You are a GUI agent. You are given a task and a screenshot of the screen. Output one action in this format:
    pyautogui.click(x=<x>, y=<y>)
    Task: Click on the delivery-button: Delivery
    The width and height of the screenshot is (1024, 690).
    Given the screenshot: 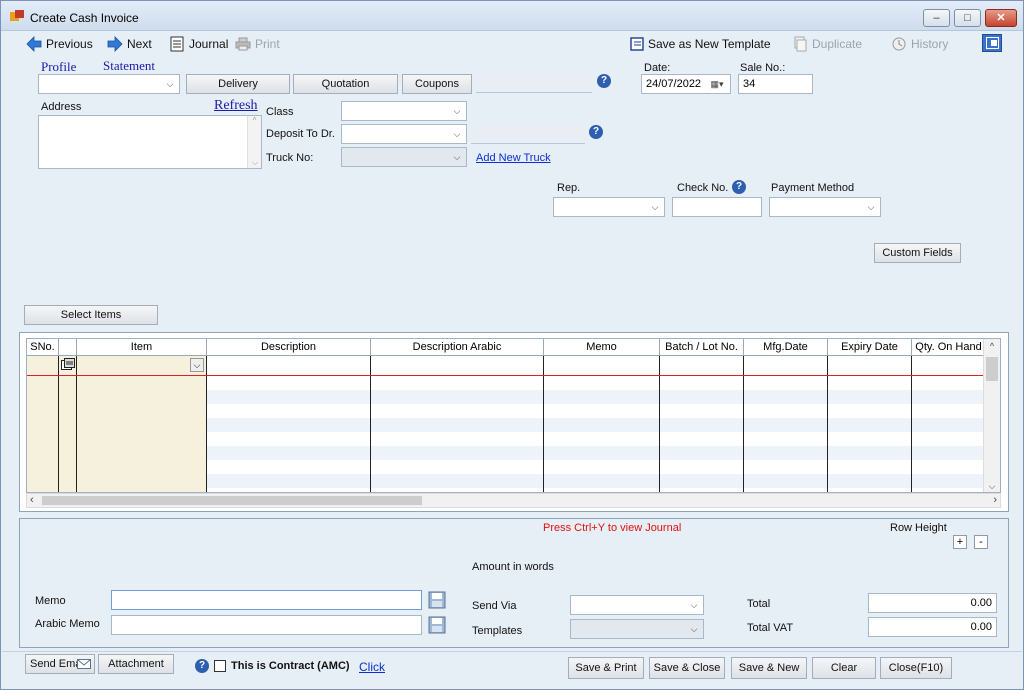 What is the action you would take?
    pyautogui.click(x=238, y=84)
    